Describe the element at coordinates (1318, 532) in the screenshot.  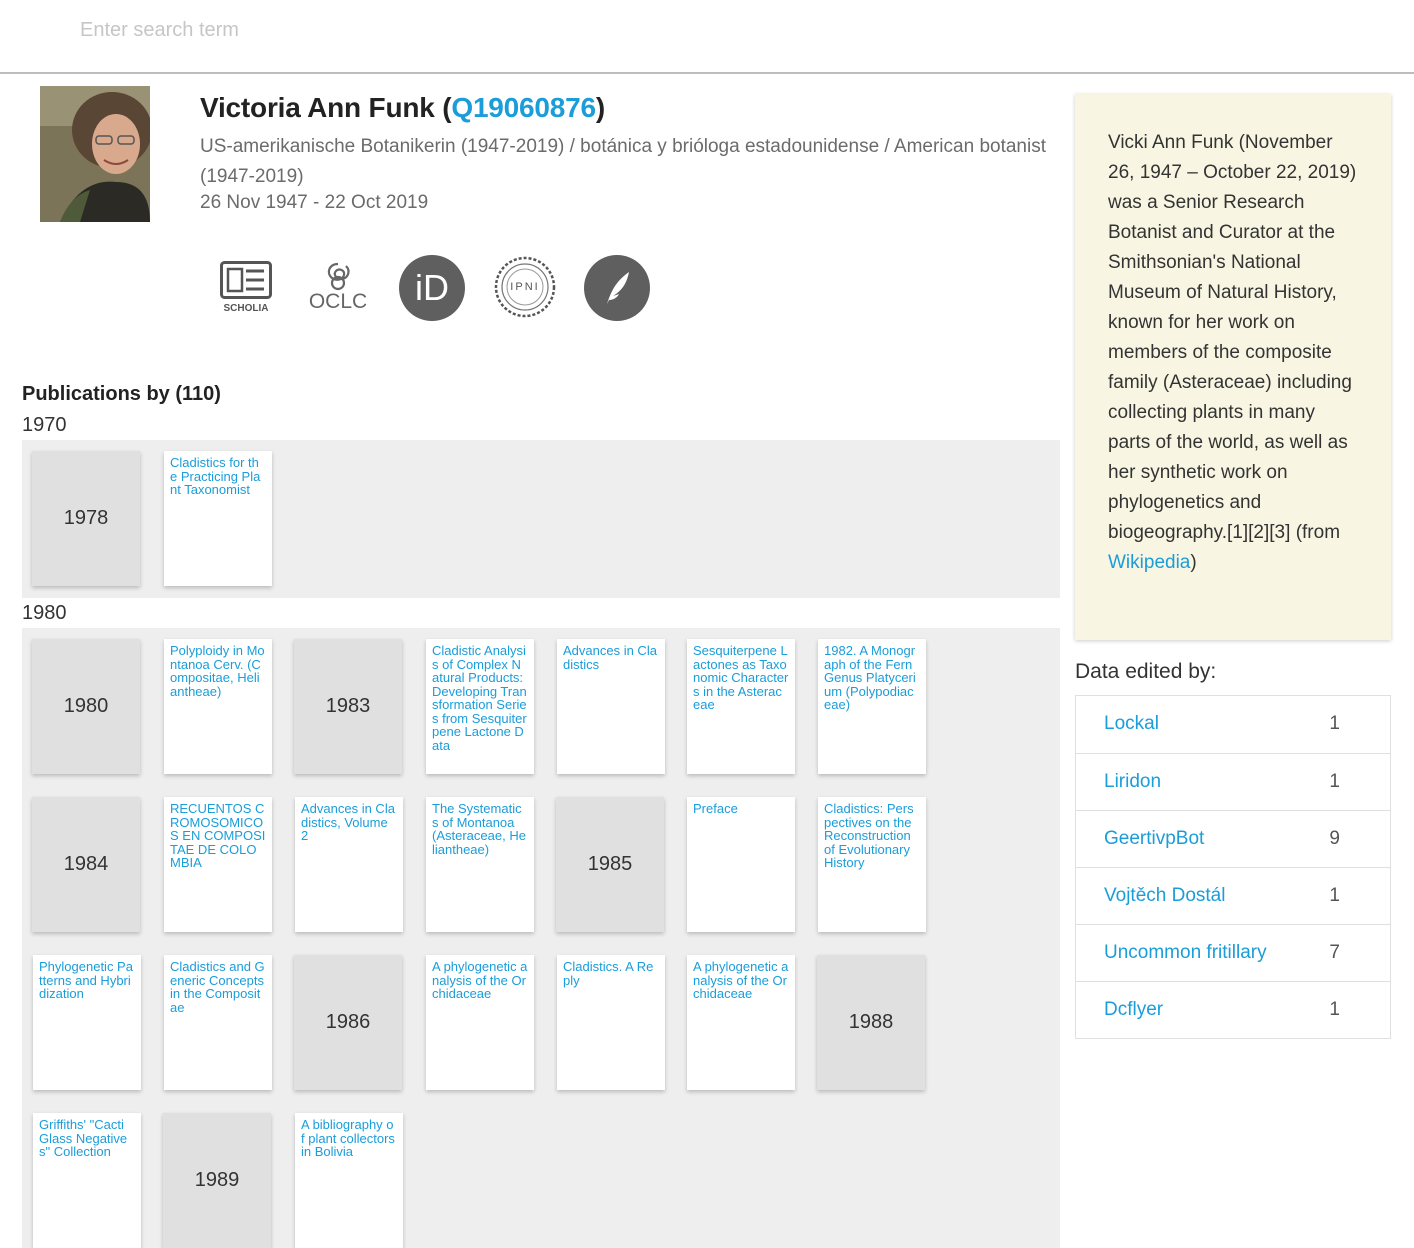
I see `summary-from-prefix: (from` at that location.